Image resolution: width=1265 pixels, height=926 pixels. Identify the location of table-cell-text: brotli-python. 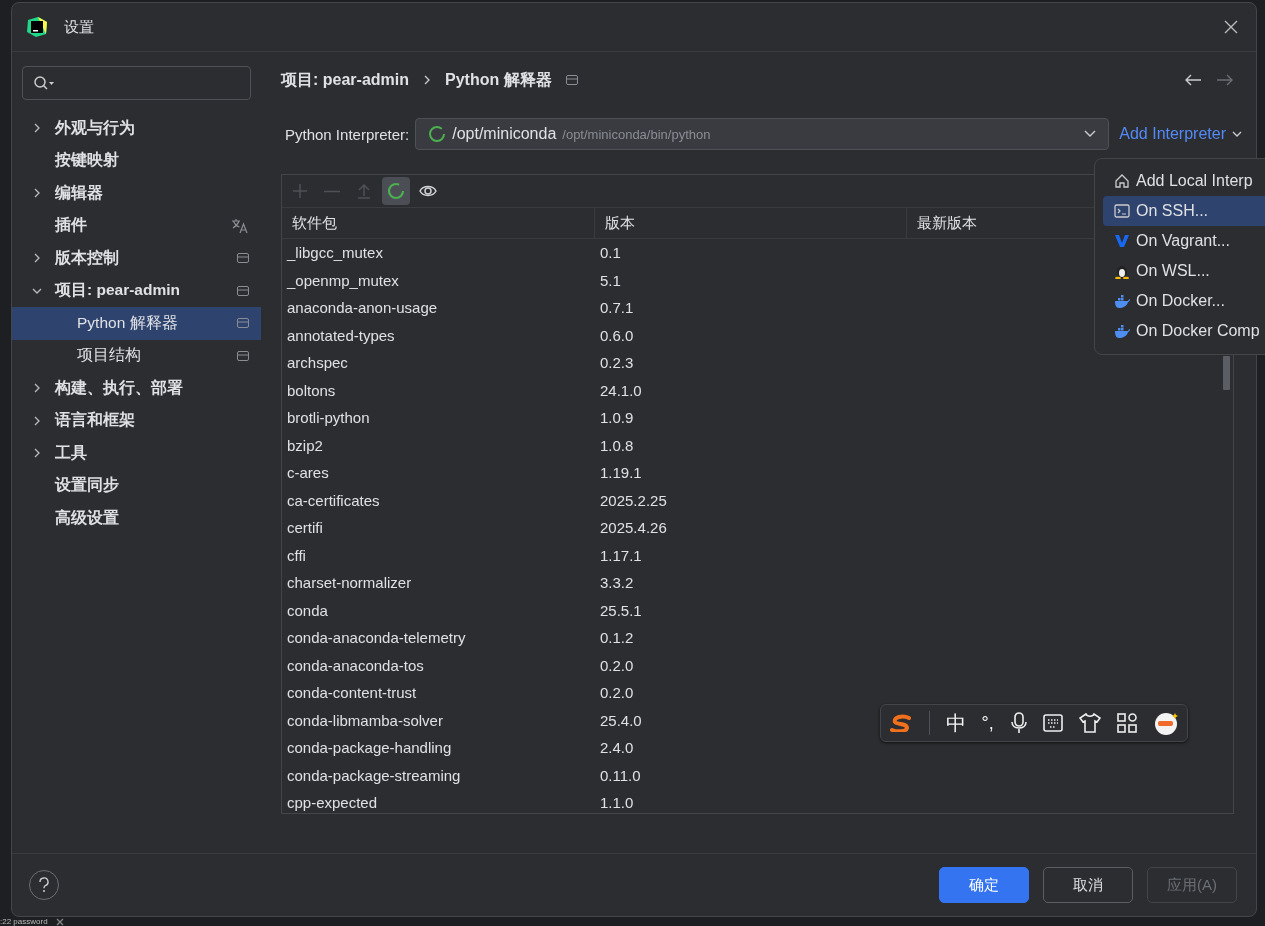
(328, 418).